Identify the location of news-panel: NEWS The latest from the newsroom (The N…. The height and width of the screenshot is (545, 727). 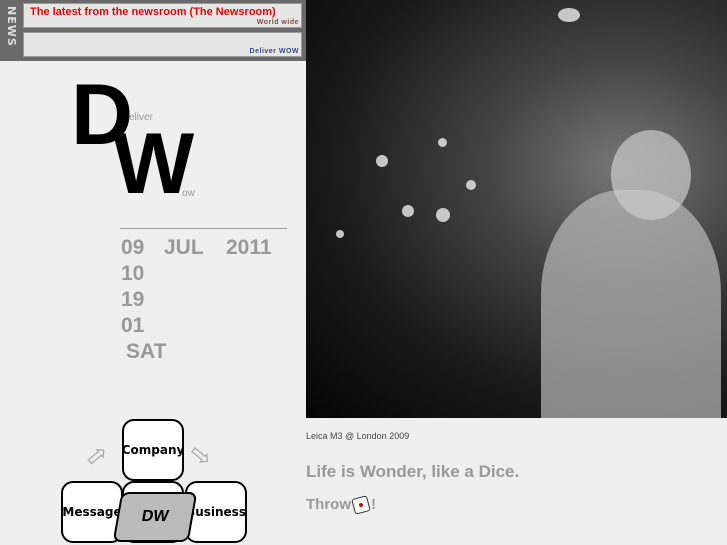
(153, 30).